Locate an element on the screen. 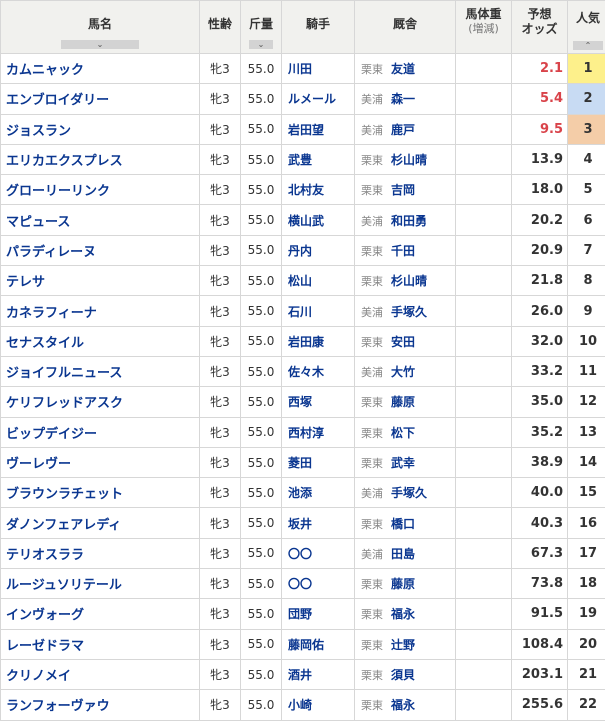 Image resolution: width=605 pixels, height=721 pixels. horse-name-link: ブラウンラチェット is located at coordinates (100, 493).